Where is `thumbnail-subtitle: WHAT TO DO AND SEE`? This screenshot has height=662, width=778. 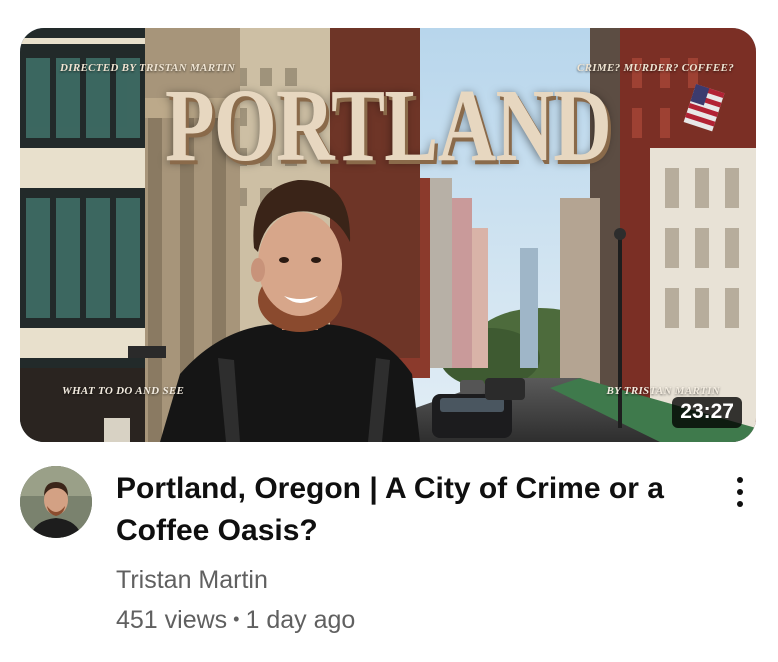 thumbnail-subtitle: WHAT TO DO AND SEE is located at coordinates (123, 391).